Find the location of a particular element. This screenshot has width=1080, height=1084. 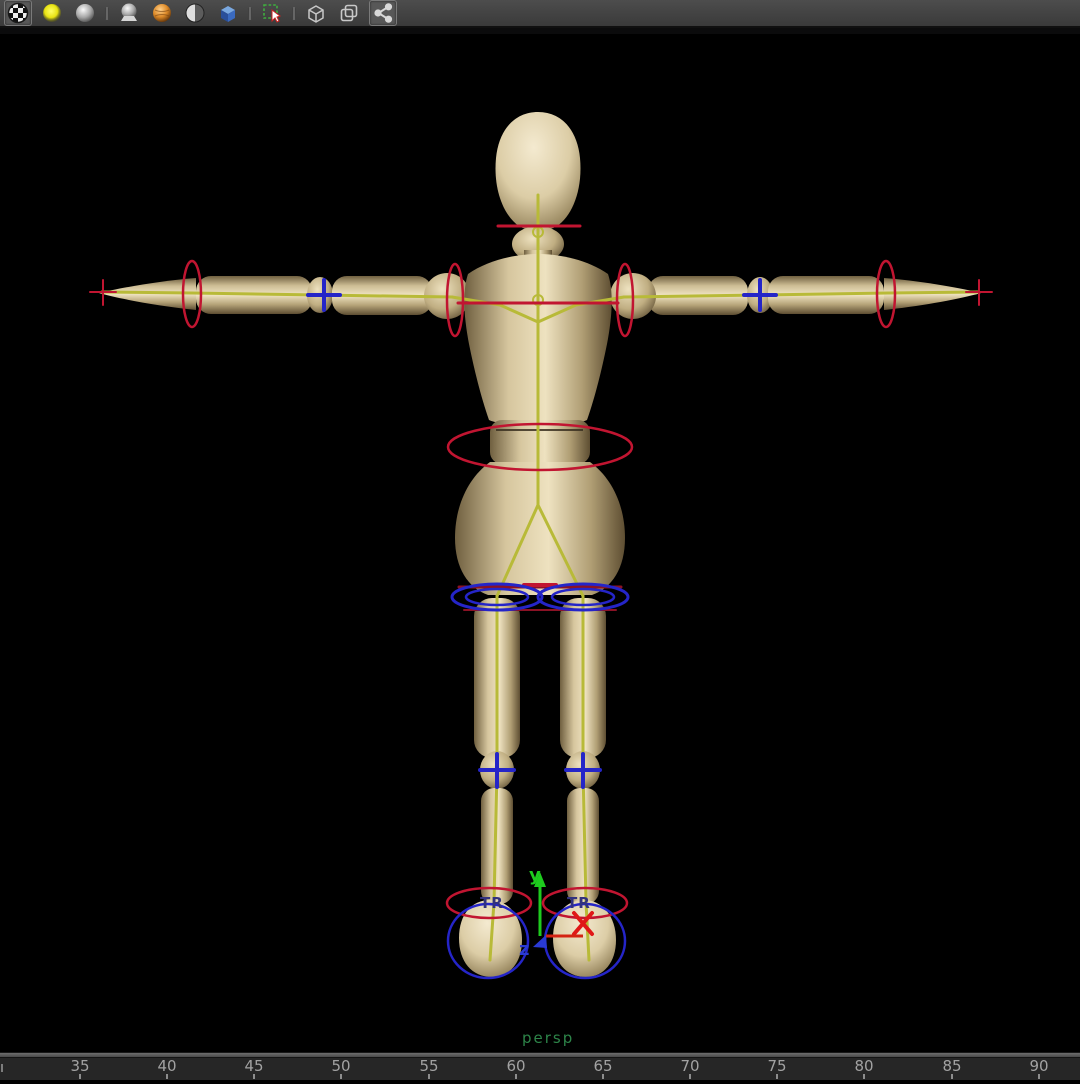

wireframe-cube-button is located at coordinates (316, 13).